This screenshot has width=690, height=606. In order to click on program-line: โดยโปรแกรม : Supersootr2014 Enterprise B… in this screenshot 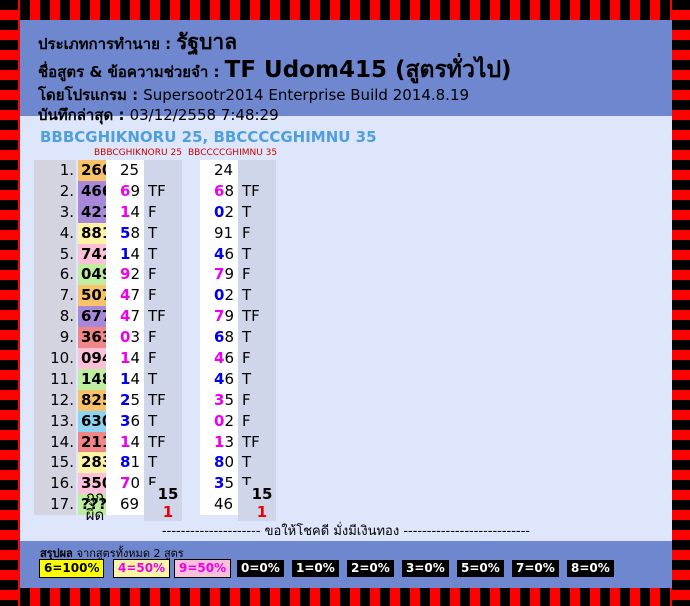, I will do `click(355, 95)`.